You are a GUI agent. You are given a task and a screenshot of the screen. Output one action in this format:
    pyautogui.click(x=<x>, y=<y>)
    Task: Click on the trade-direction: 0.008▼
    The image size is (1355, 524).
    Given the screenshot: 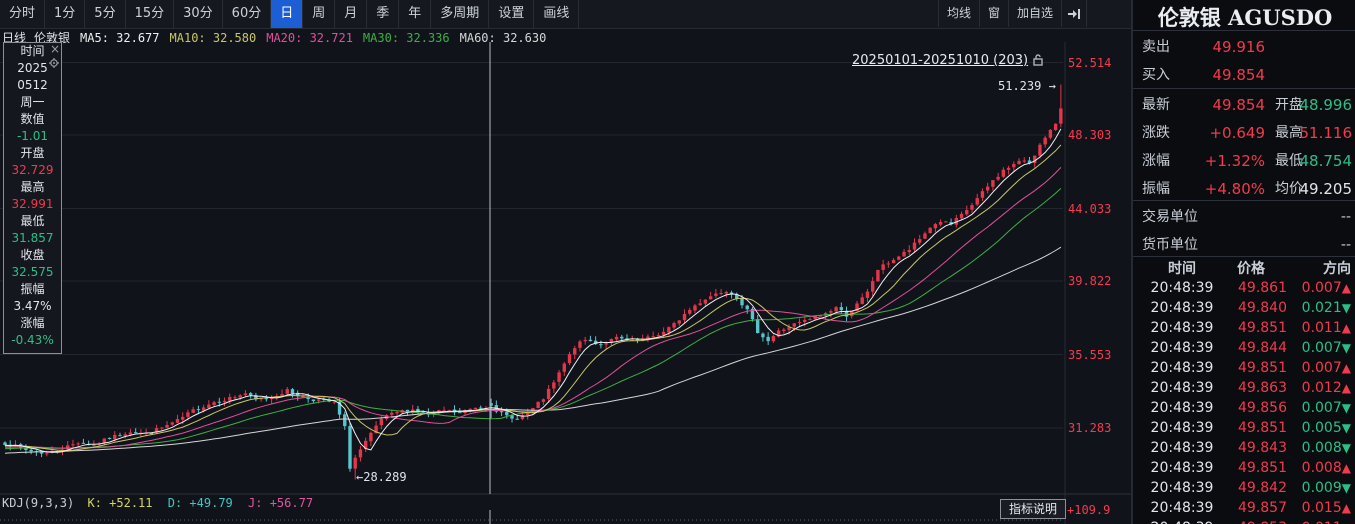 What is the action you would take?
    pyautogui.click(x=1326, y=448)
    